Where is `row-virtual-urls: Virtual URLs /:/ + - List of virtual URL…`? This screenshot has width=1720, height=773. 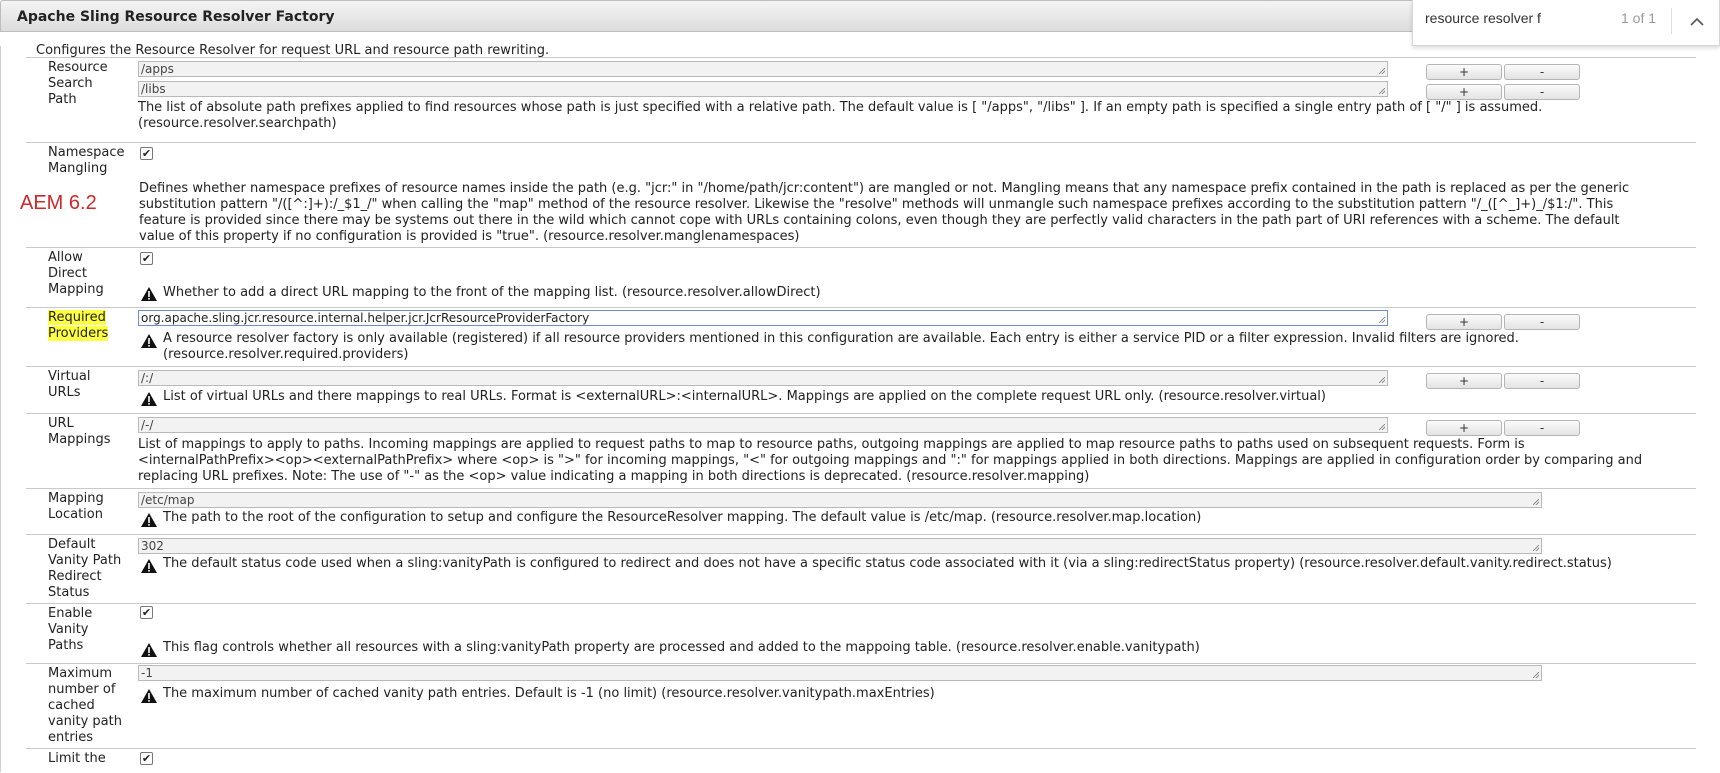 row-virtual-urls: Virtual URLs /:/ + - List of virtual URL… is located at coordinates (861, 388).